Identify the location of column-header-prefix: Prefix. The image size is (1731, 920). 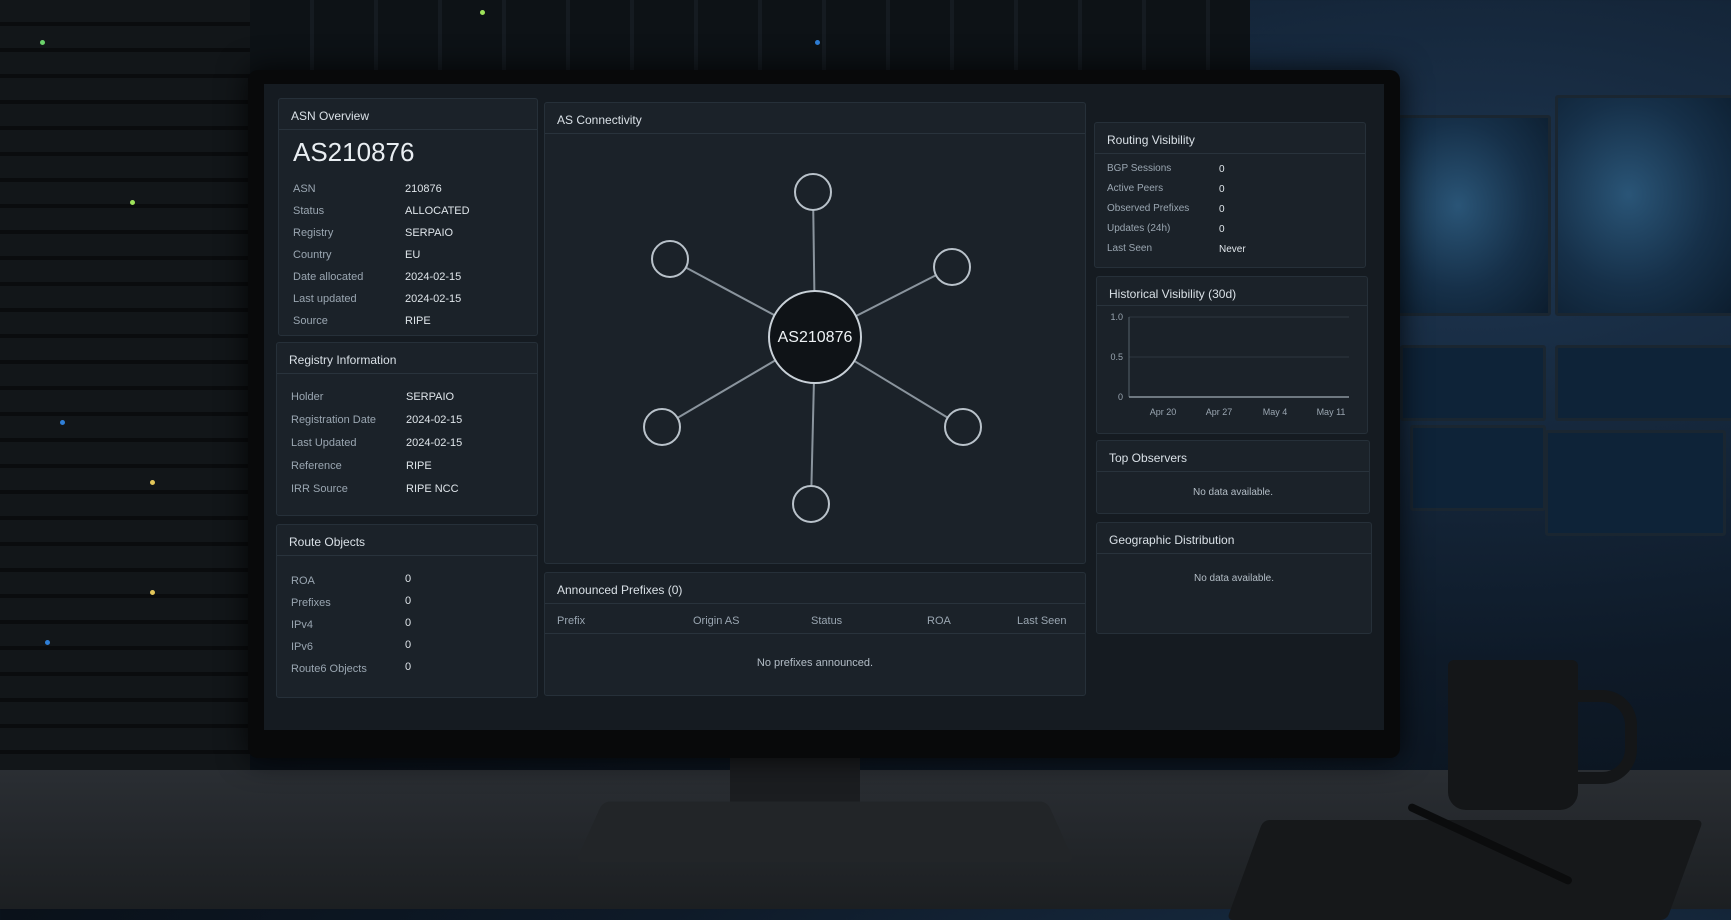
(571, 621).